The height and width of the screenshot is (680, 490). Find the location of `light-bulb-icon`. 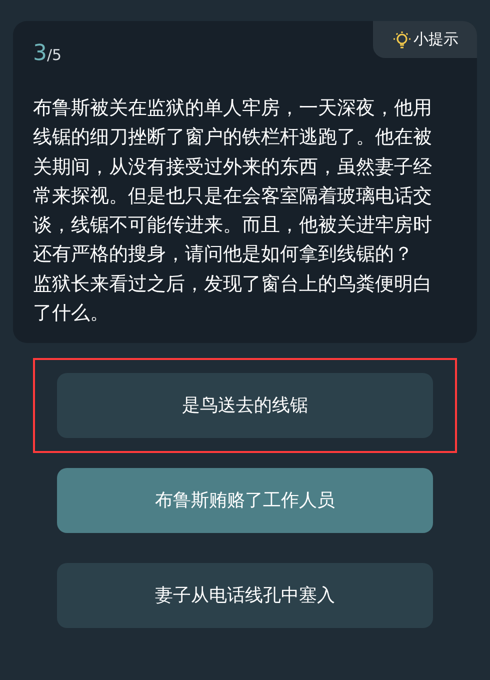

light-bulb-icon is located at coordinates (402, 40).